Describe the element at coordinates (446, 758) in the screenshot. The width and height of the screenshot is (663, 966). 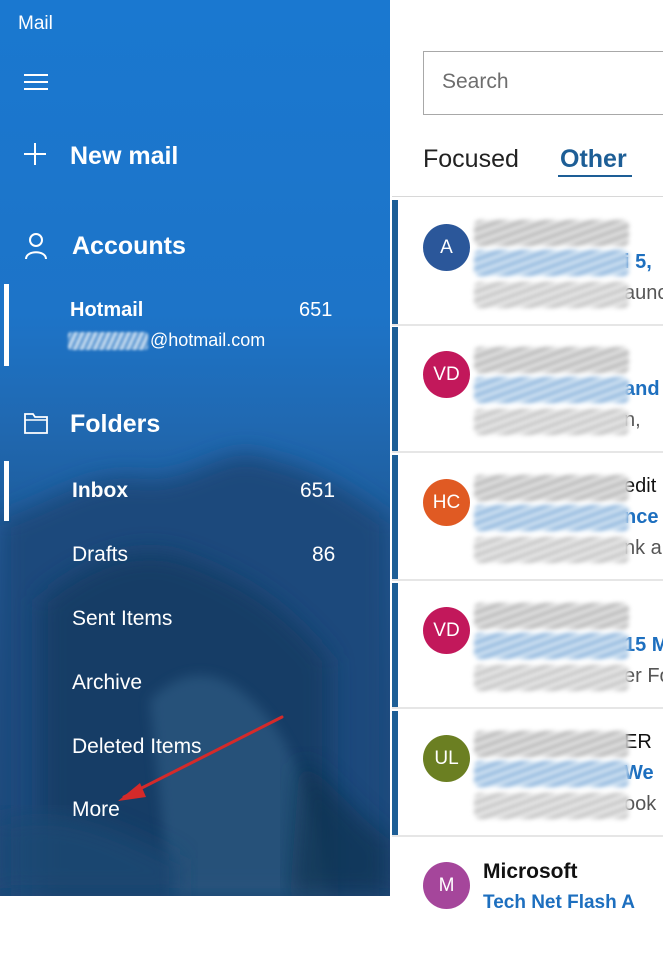
I see `avatar: UL` at that location.